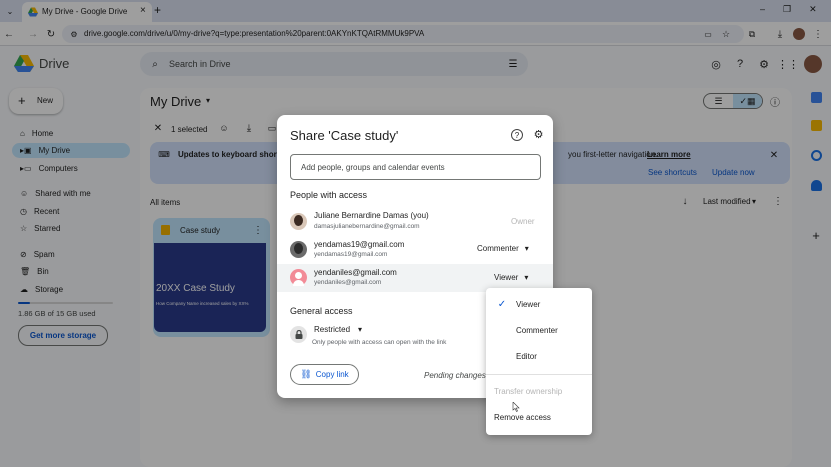 This screenshot has width=831, height=467. I want to click on menu-item-label: Editor, so click(526, 356).